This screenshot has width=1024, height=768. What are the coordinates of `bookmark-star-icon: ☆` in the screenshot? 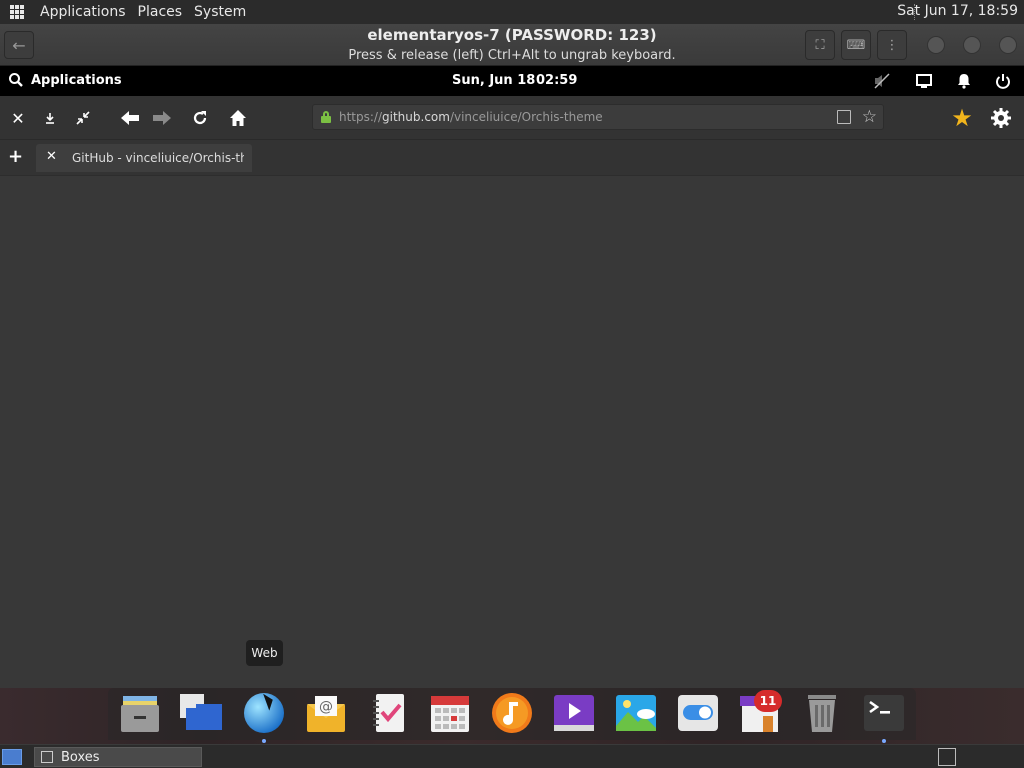 It's located at (869, 117).